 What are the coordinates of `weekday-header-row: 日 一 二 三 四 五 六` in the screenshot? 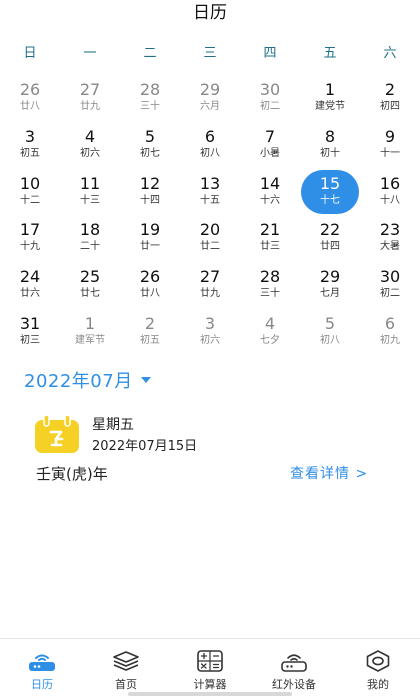 It's located at (210, 54).